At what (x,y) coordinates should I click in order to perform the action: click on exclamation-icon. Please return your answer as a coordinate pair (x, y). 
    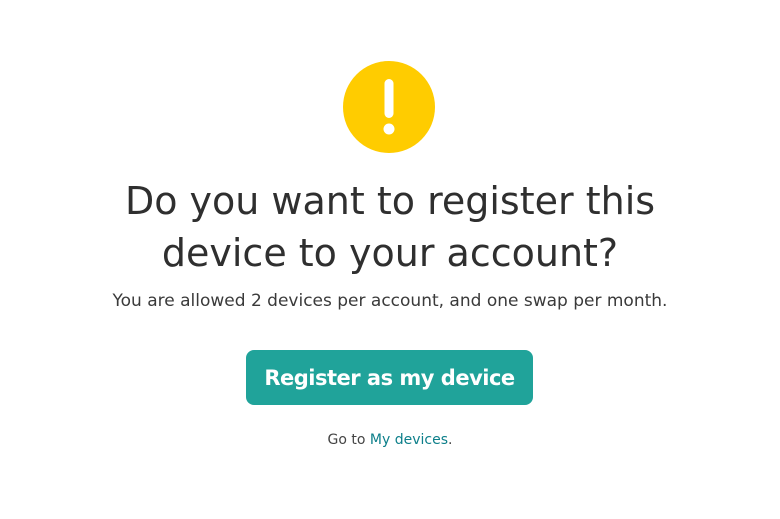
    Looking at the image, I should click on (389, 107).